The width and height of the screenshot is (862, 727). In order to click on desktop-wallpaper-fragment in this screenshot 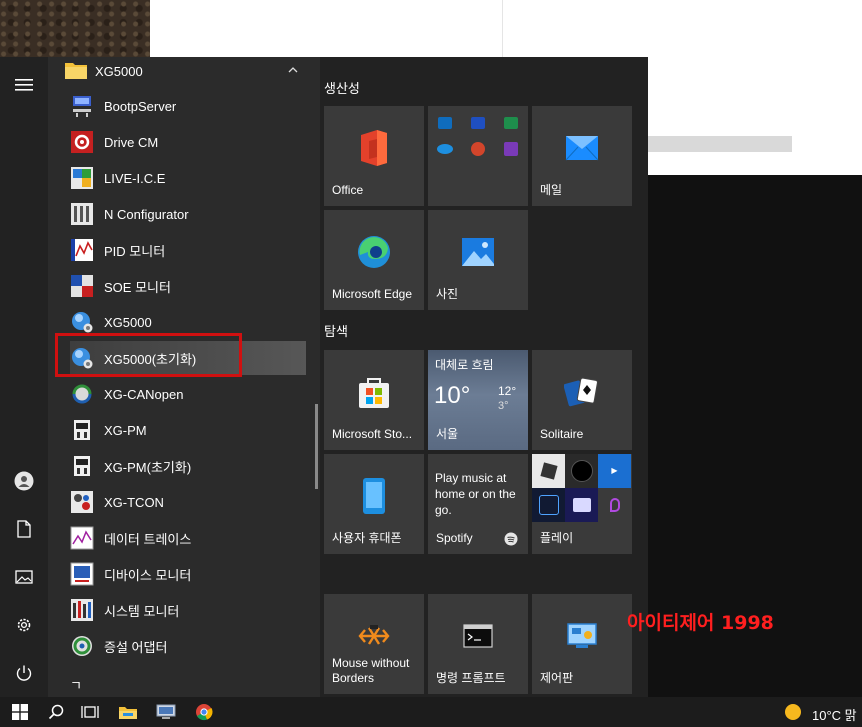, I will do `click(75, 28)`.